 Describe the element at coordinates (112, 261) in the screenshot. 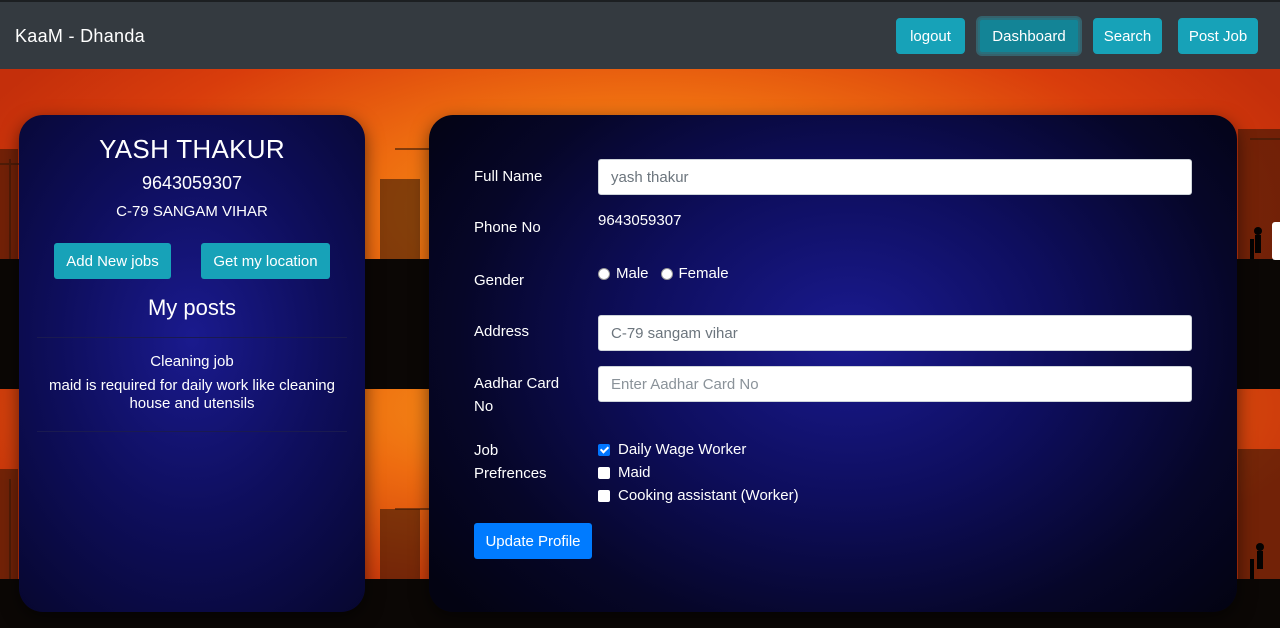

I see `add-new-jobs-button: Add New jobs` at that location.